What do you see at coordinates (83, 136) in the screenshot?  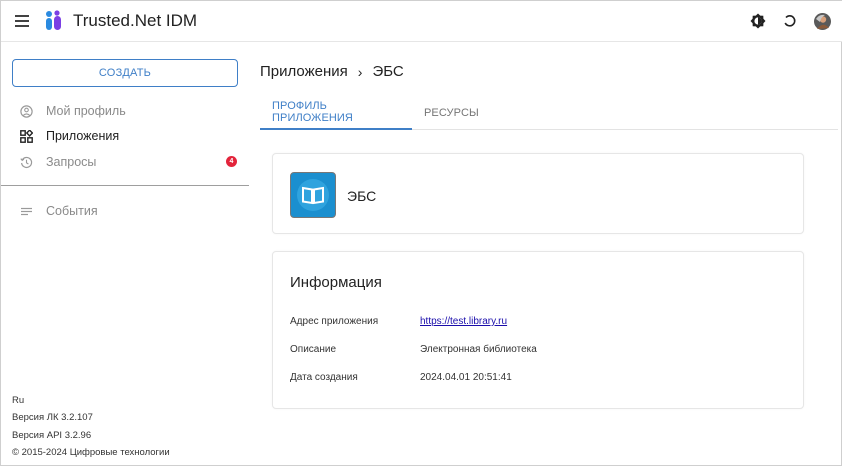 I see `sidebar-item-label: Приложения` at bounding box center [83, 136].